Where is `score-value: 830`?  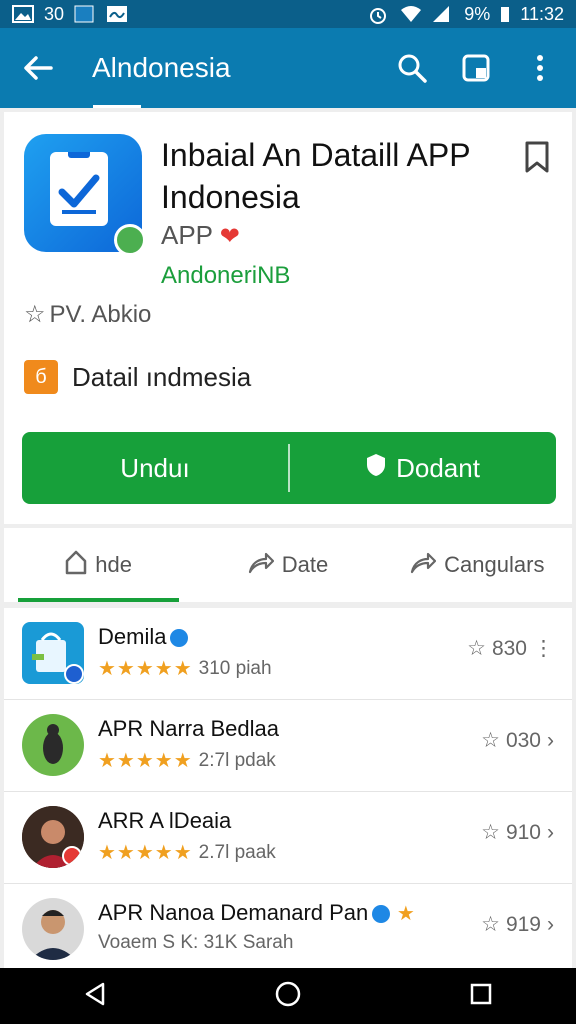 score-value: 830 is located at coordinates (509, 648).